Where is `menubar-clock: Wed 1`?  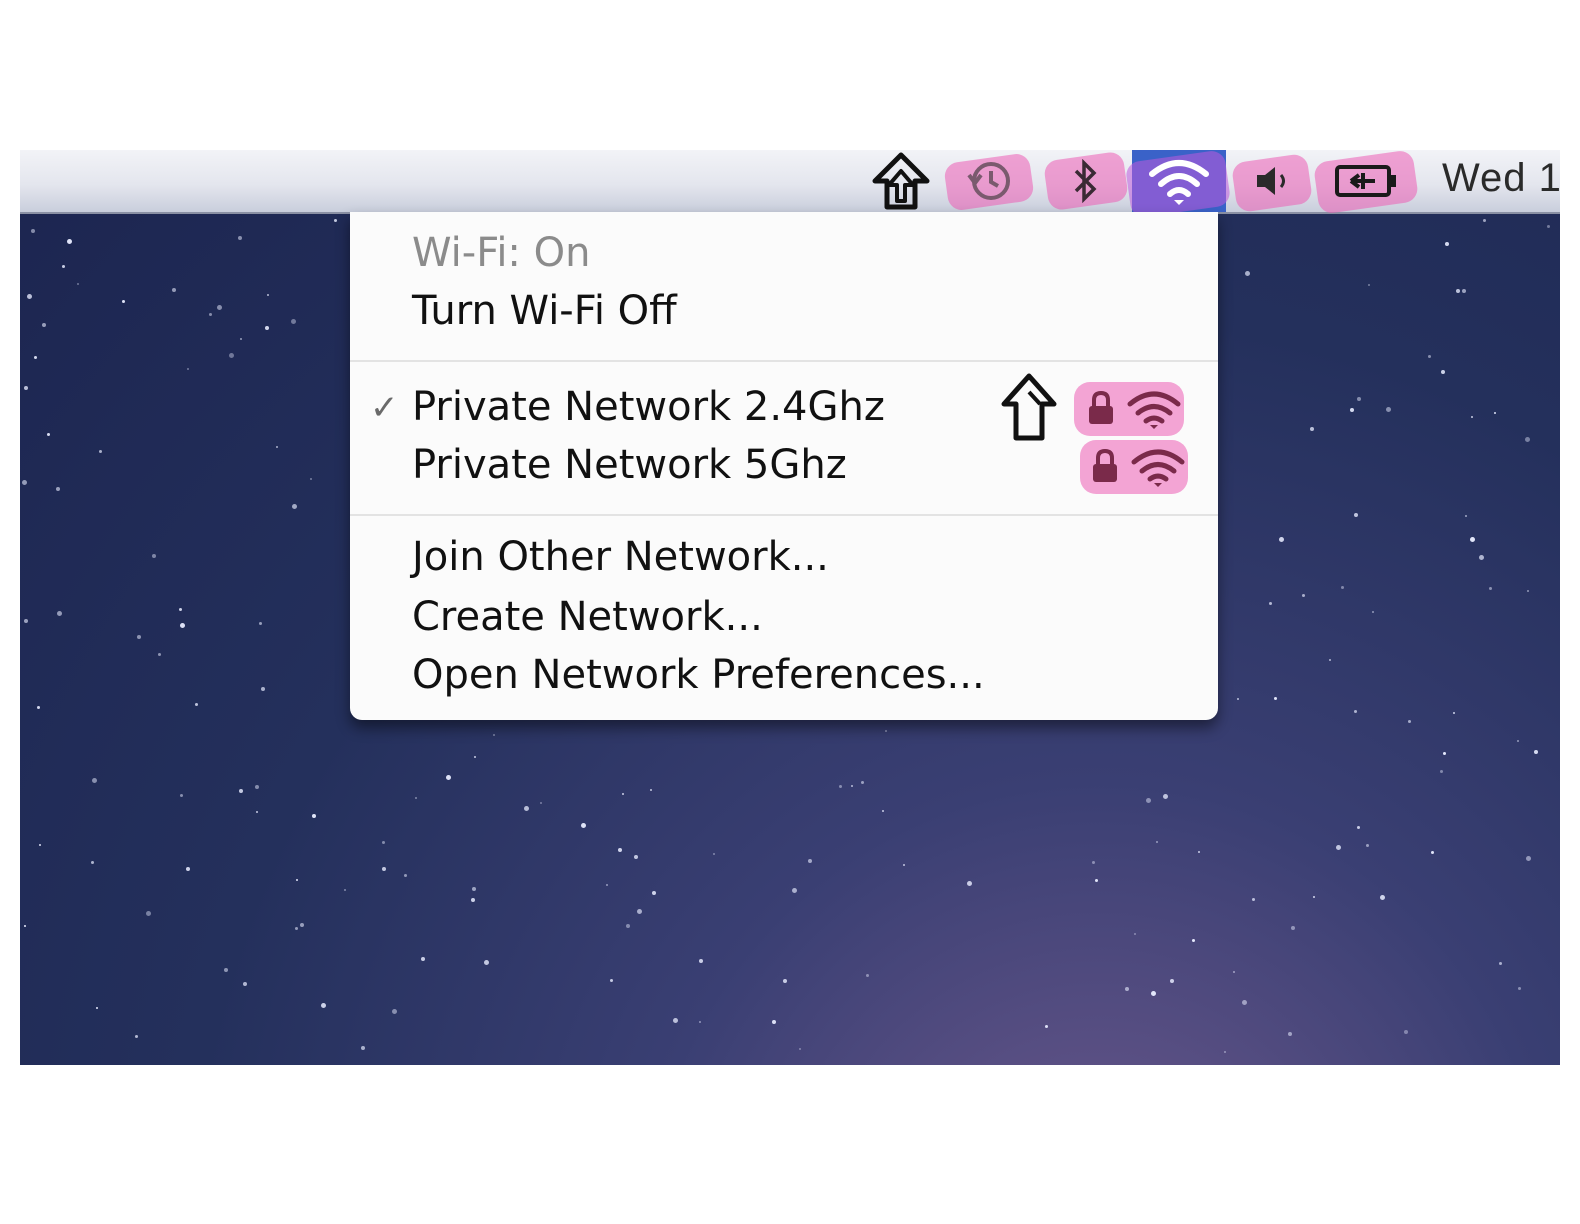
menubar-clock: Wed 1 is located at coordinates (1501, 178).